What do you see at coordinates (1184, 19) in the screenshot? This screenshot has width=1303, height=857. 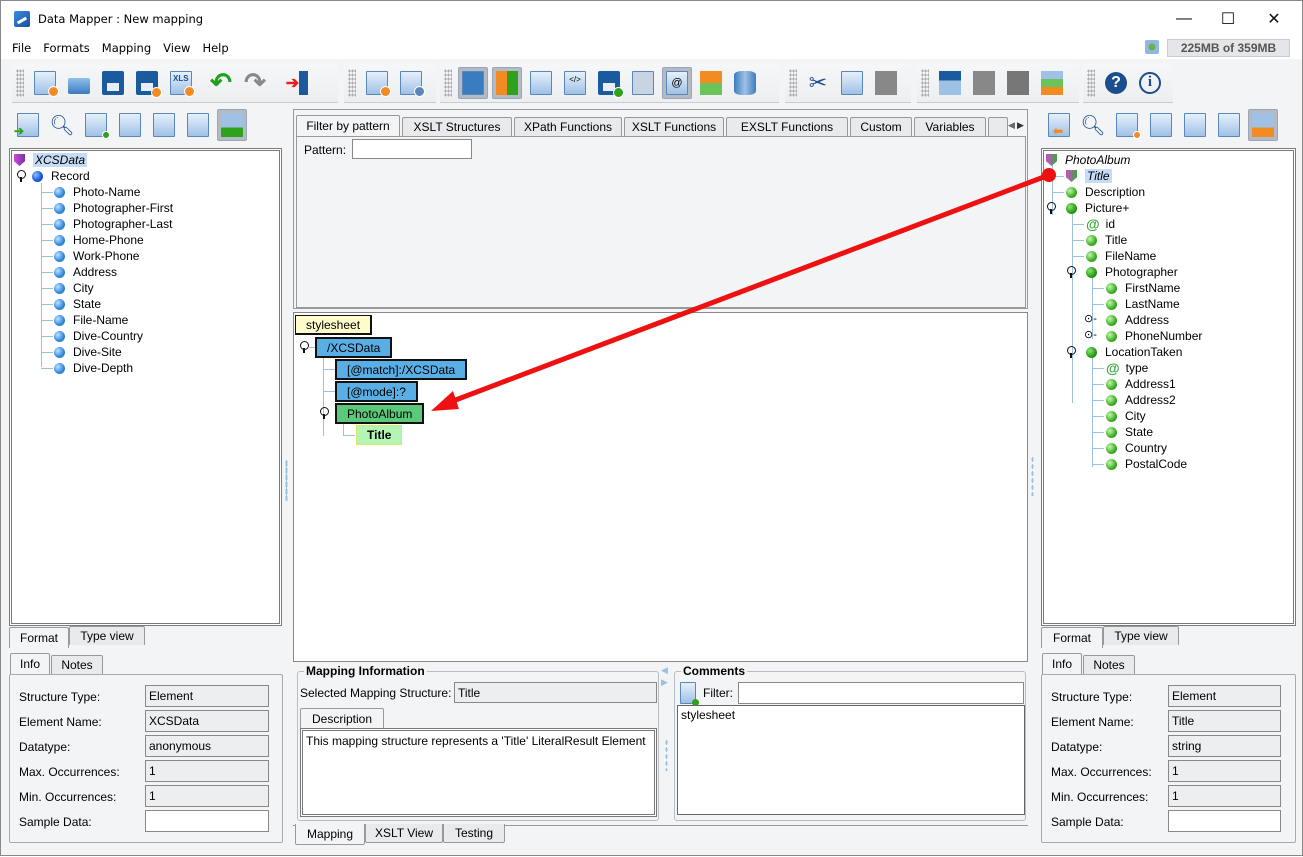 I see `minimize-button: —` at bounding box center [1184, 19].